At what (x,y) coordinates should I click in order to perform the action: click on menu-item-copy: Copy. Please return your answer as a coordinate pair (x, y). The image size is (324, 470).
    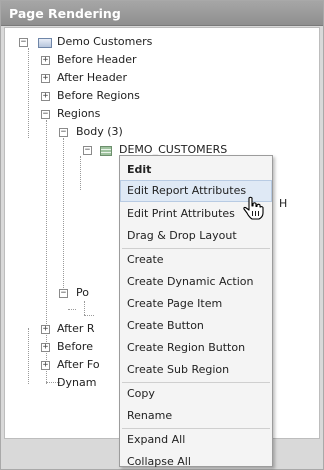
    Looking at the image, I should click on (196, 394).